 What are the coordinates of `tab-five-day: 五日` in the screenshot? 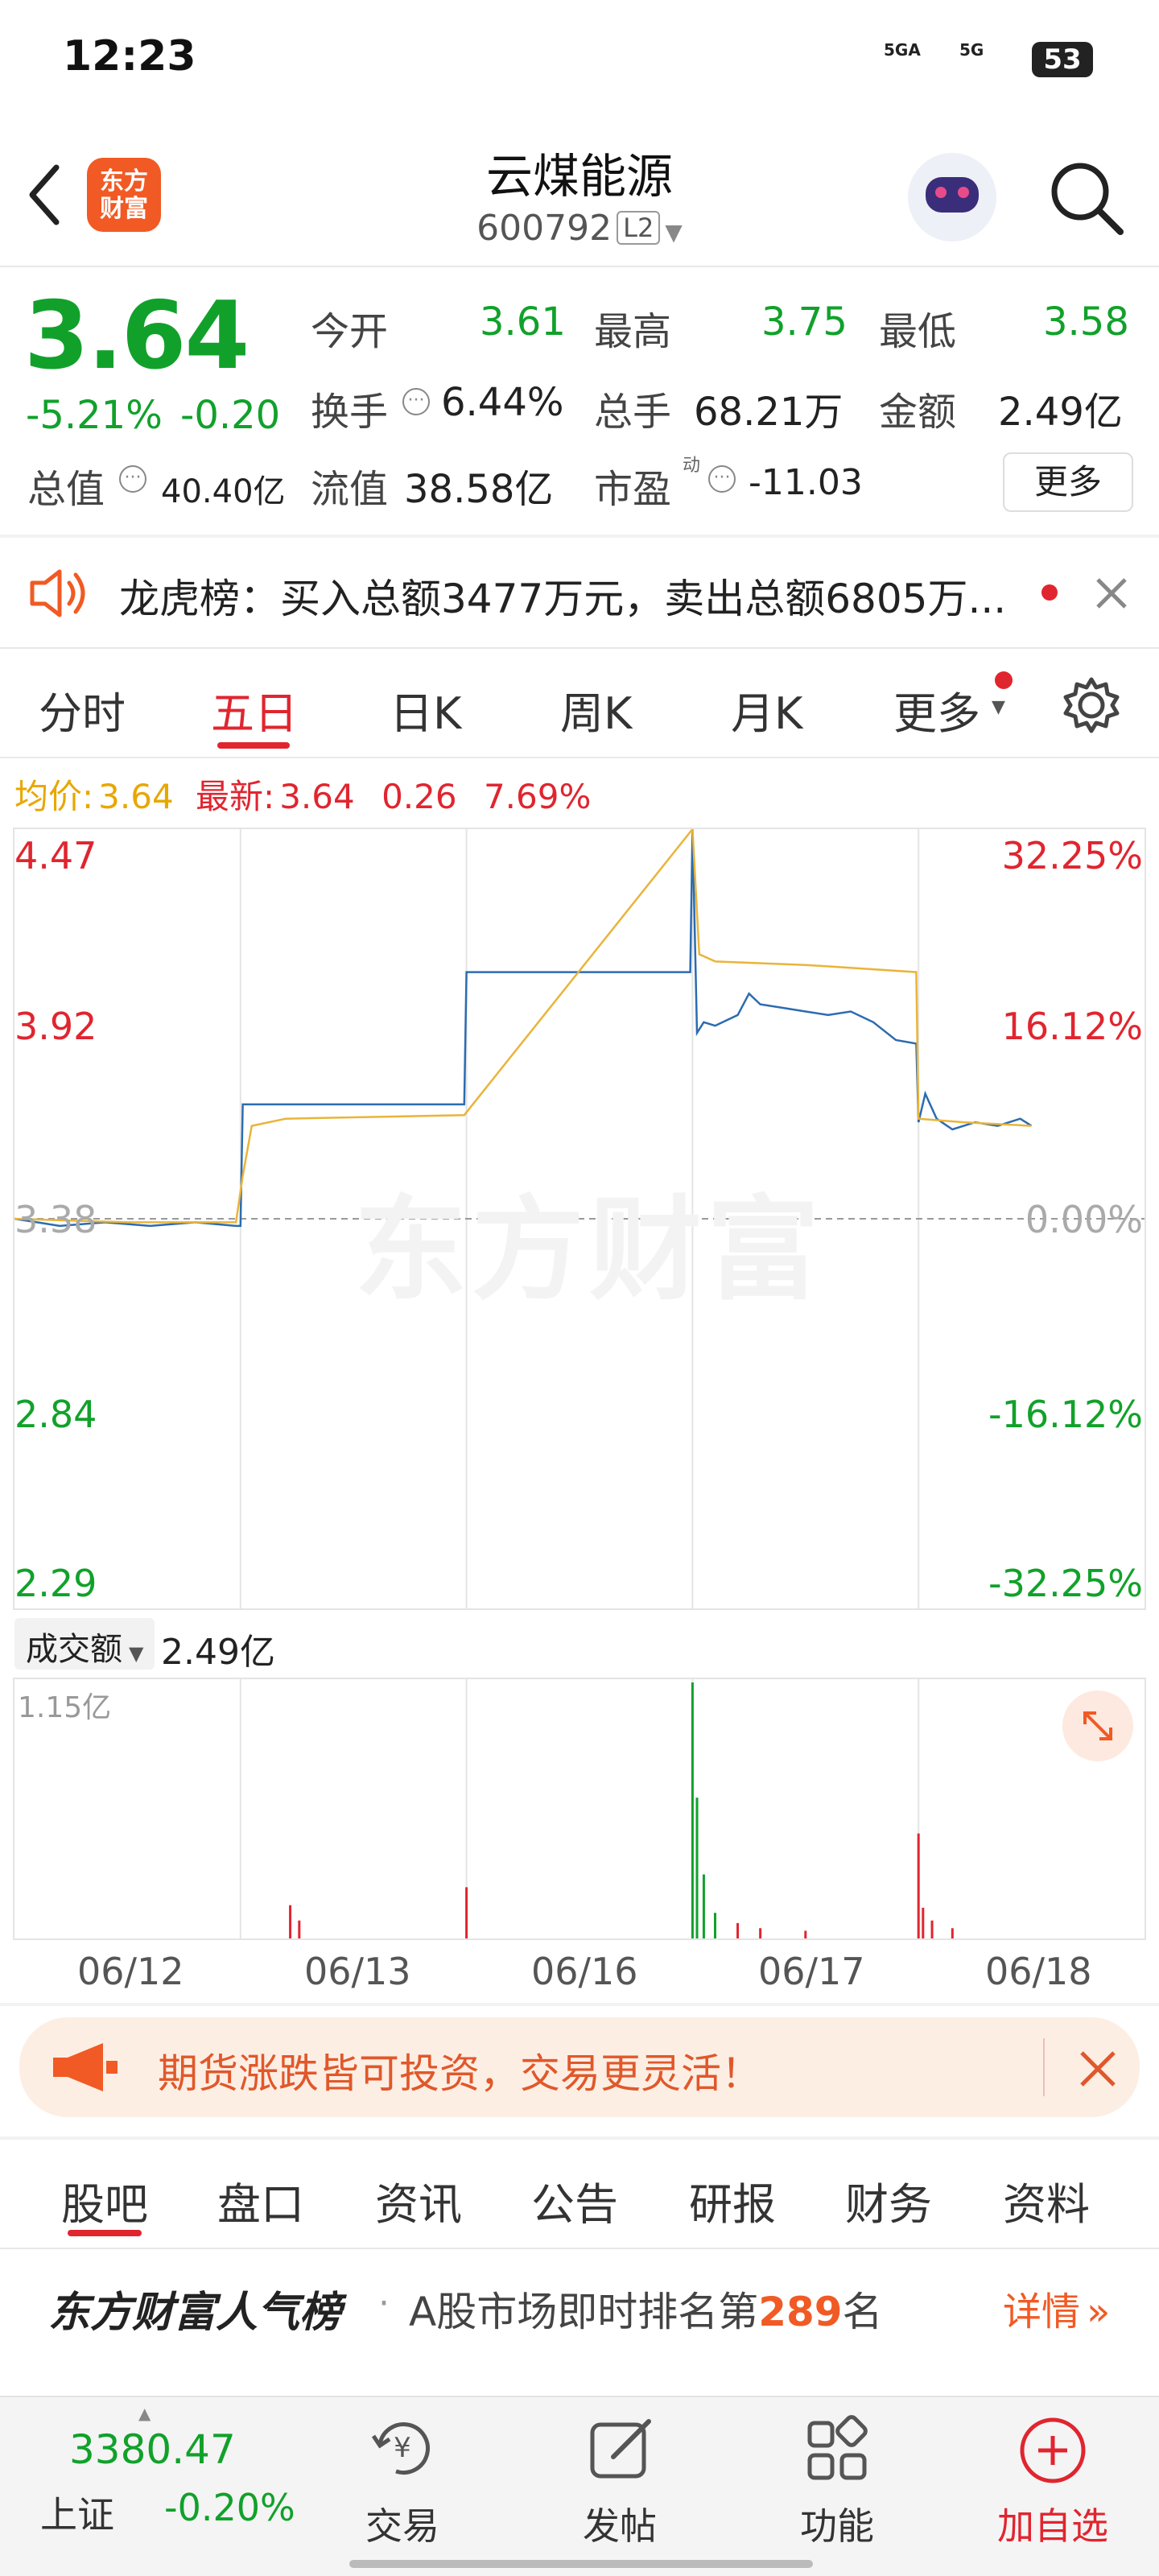 It's located at (254, 709).